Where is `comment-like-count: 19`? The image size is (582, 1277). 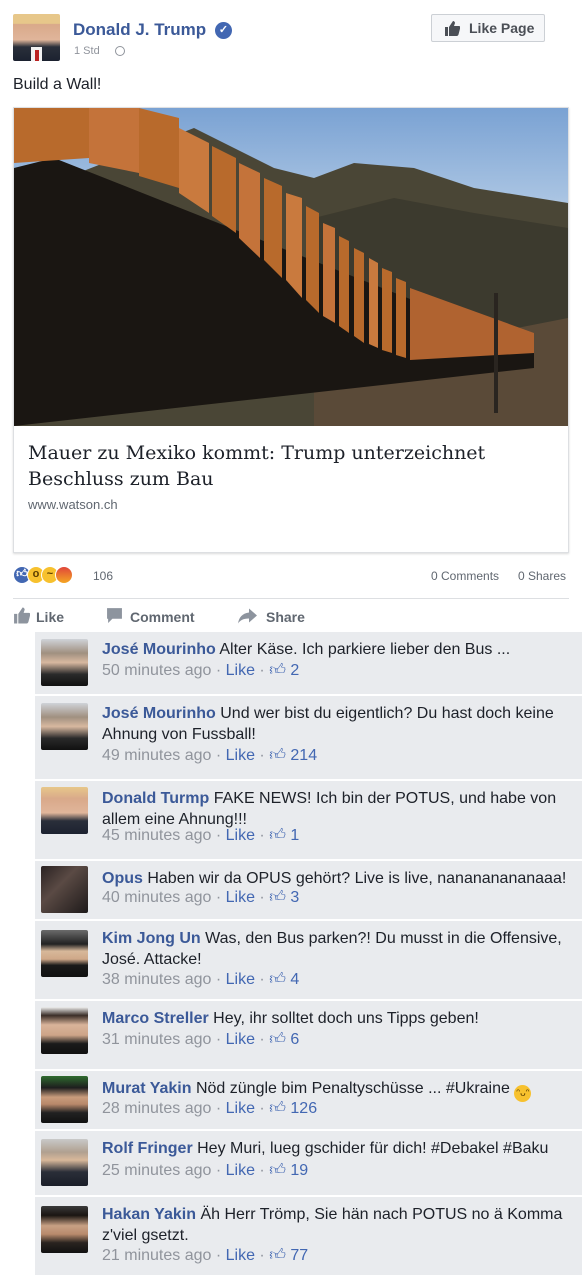 comment-like-count: 19 is located at coordinates (299, 1170).